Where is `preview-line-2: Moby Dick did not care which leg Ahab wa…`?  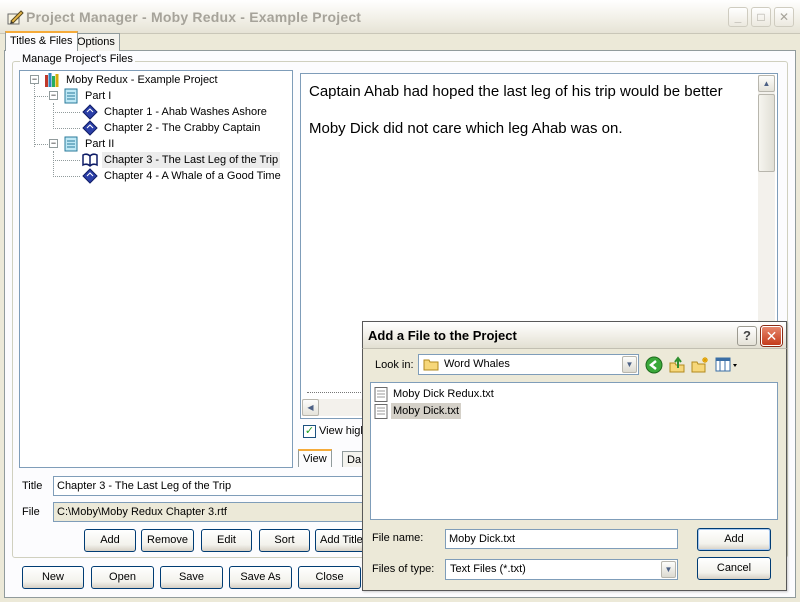 preview-line-2: Moby Dick did not care which leg Ahab wa… is located at coordinates (466, 128).